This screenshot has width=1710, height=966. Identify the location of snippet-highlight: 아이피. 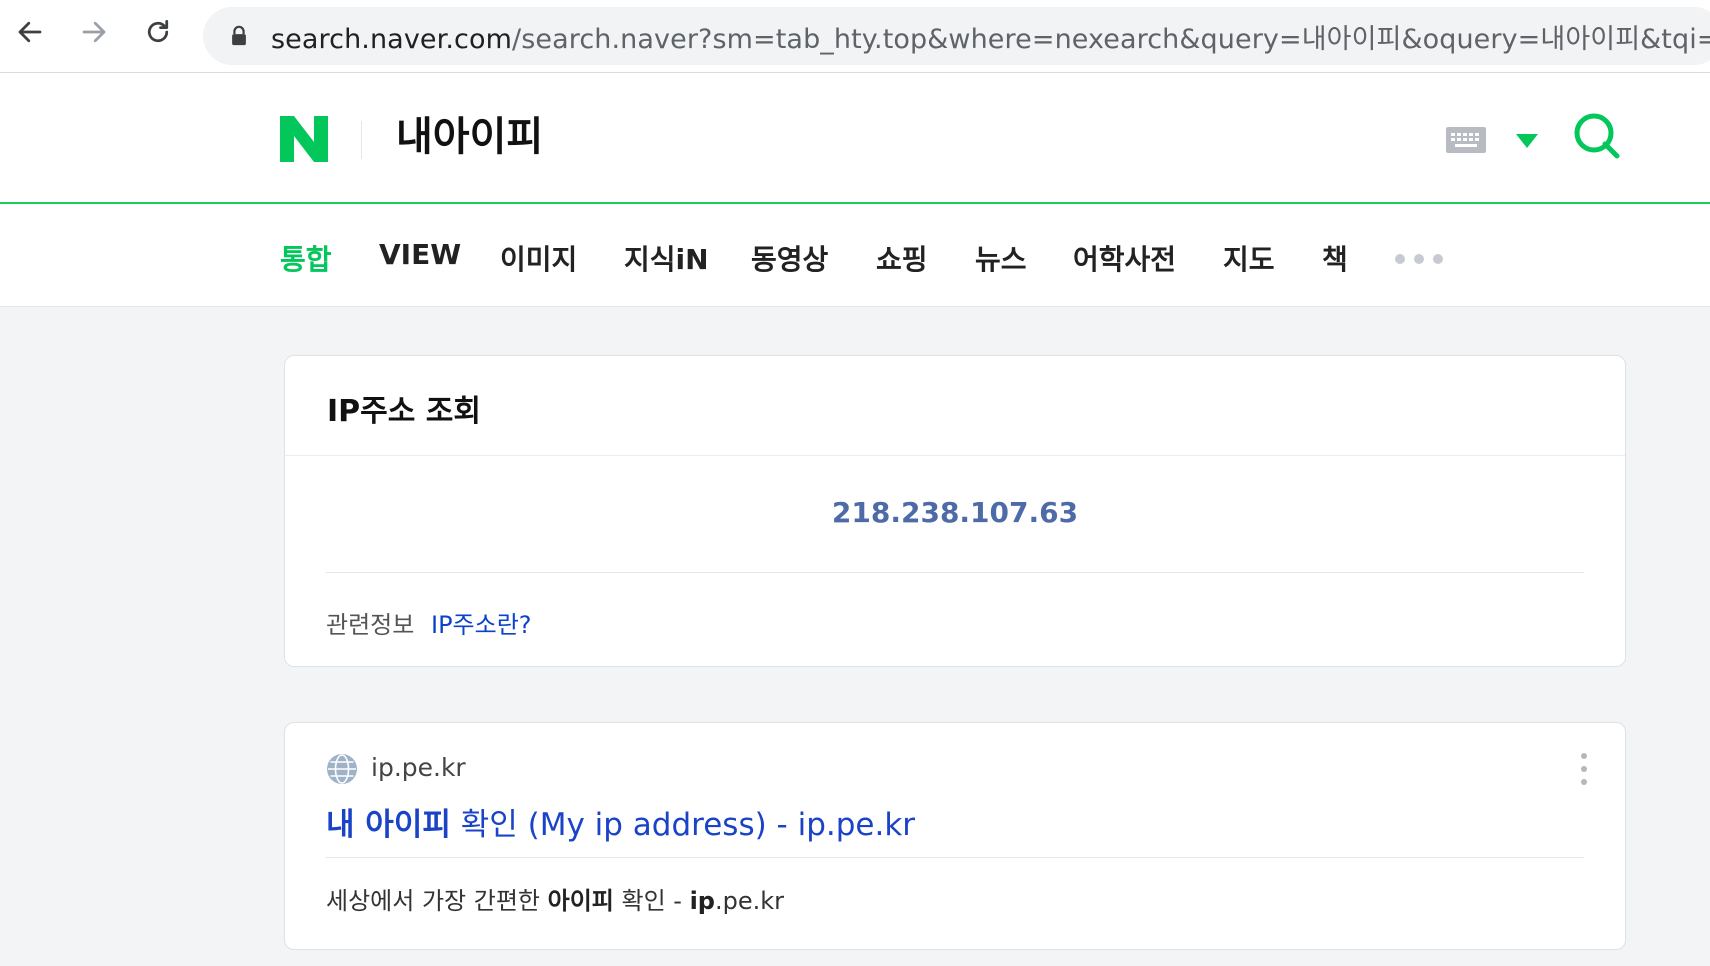
(580, 901).